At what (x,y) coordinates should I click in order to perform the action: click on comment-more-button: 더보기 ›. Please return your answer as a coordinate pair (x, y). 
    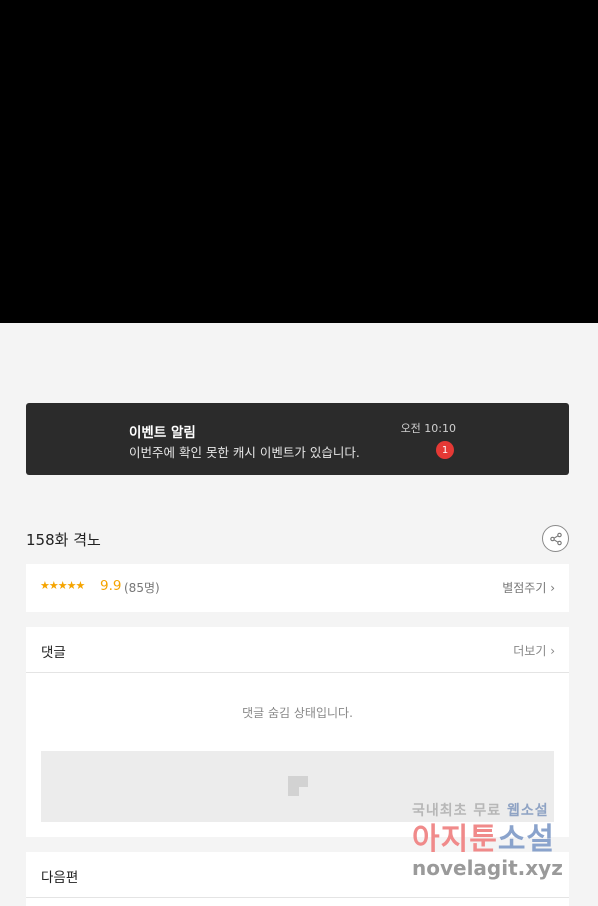
    Looking at the image, I should click on (534, 650).